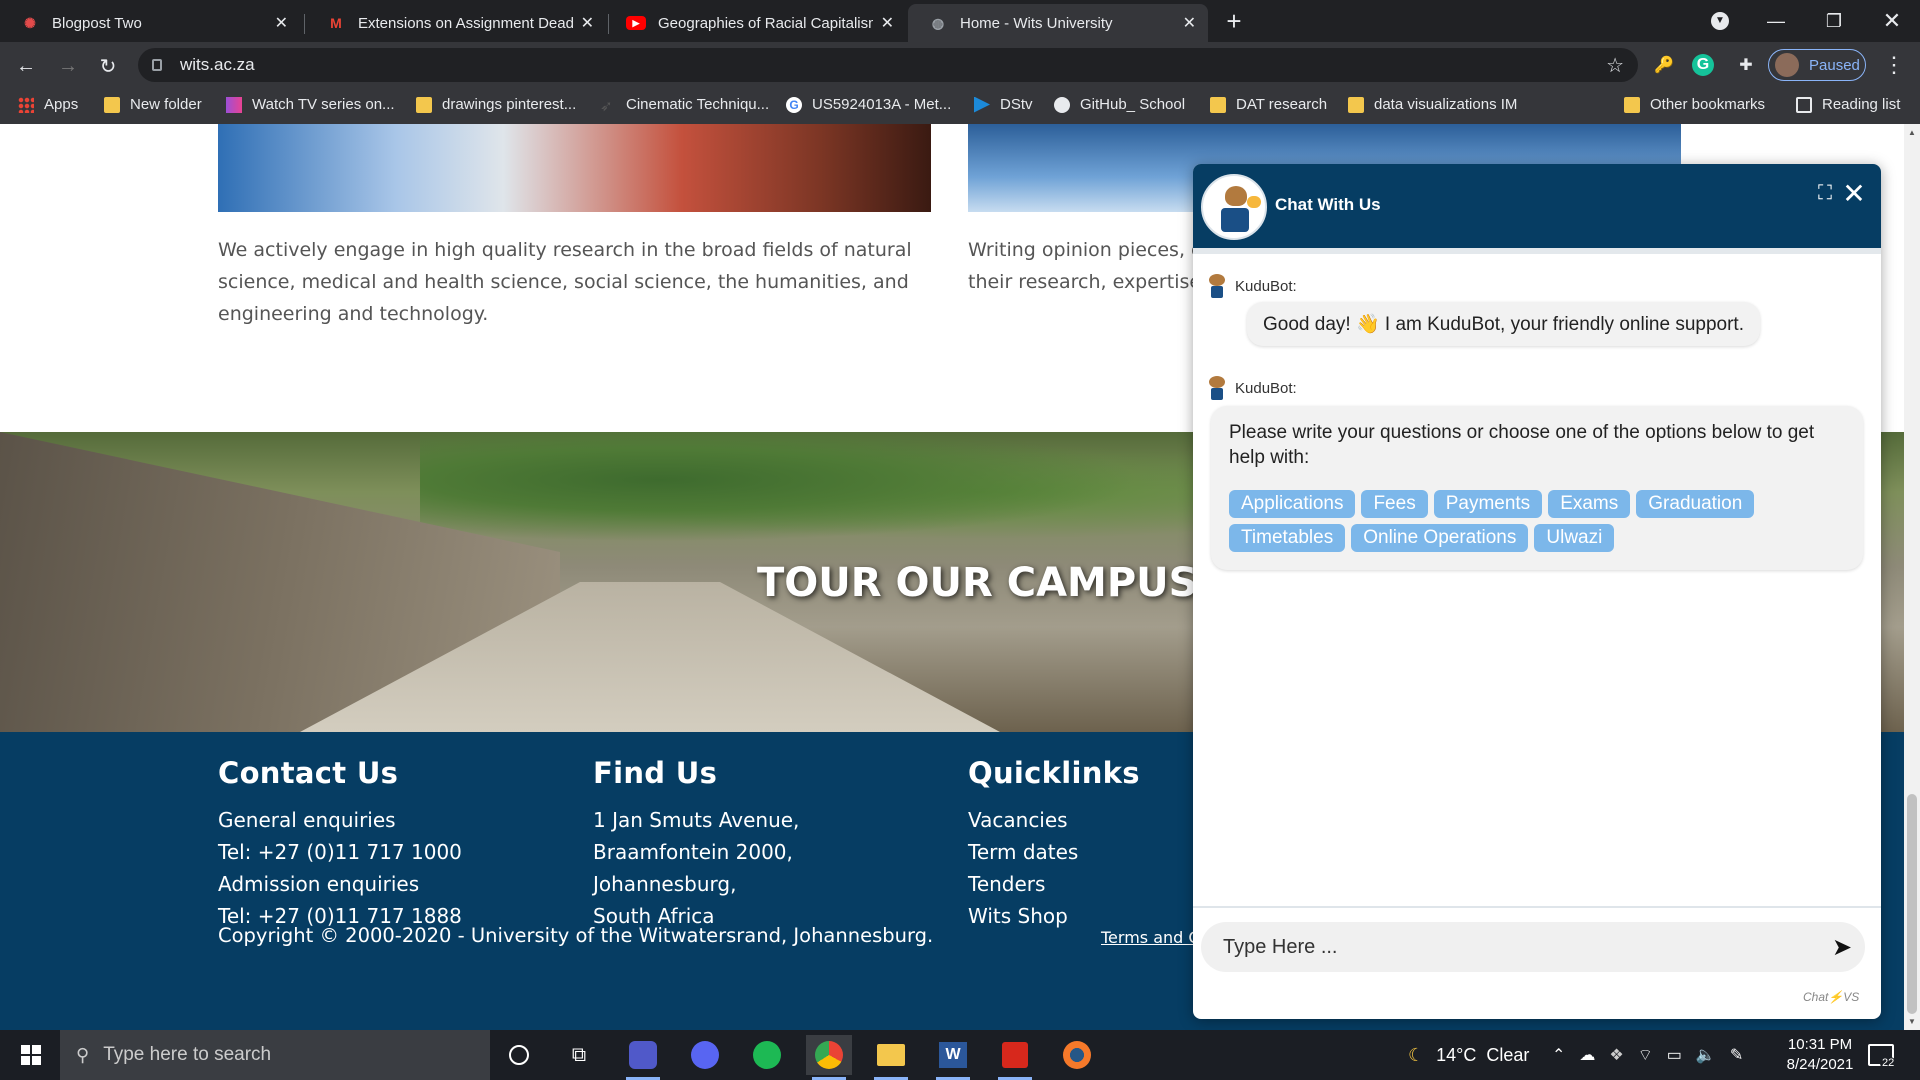  Describe the element at coordinates (1268, 104) in the screenshot. I see `bookmark-dat-research: DAT research` at that location.